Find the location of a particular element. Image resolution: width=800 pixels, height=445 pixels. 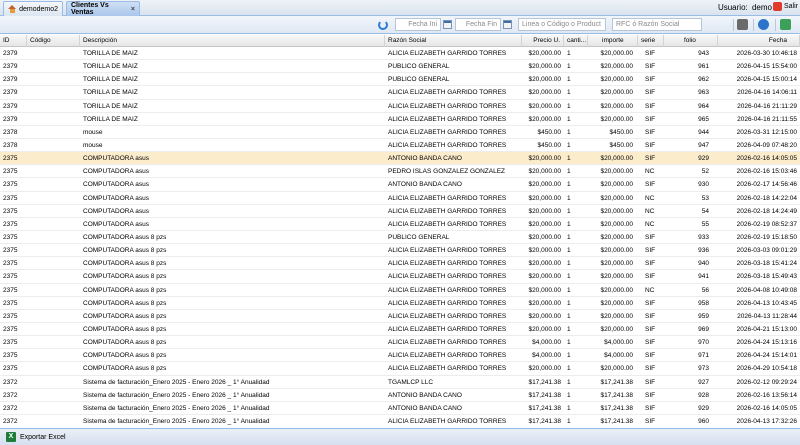

cell-fecha: 2026-03-18 15:49:43 is located at coordinates (766, 277).